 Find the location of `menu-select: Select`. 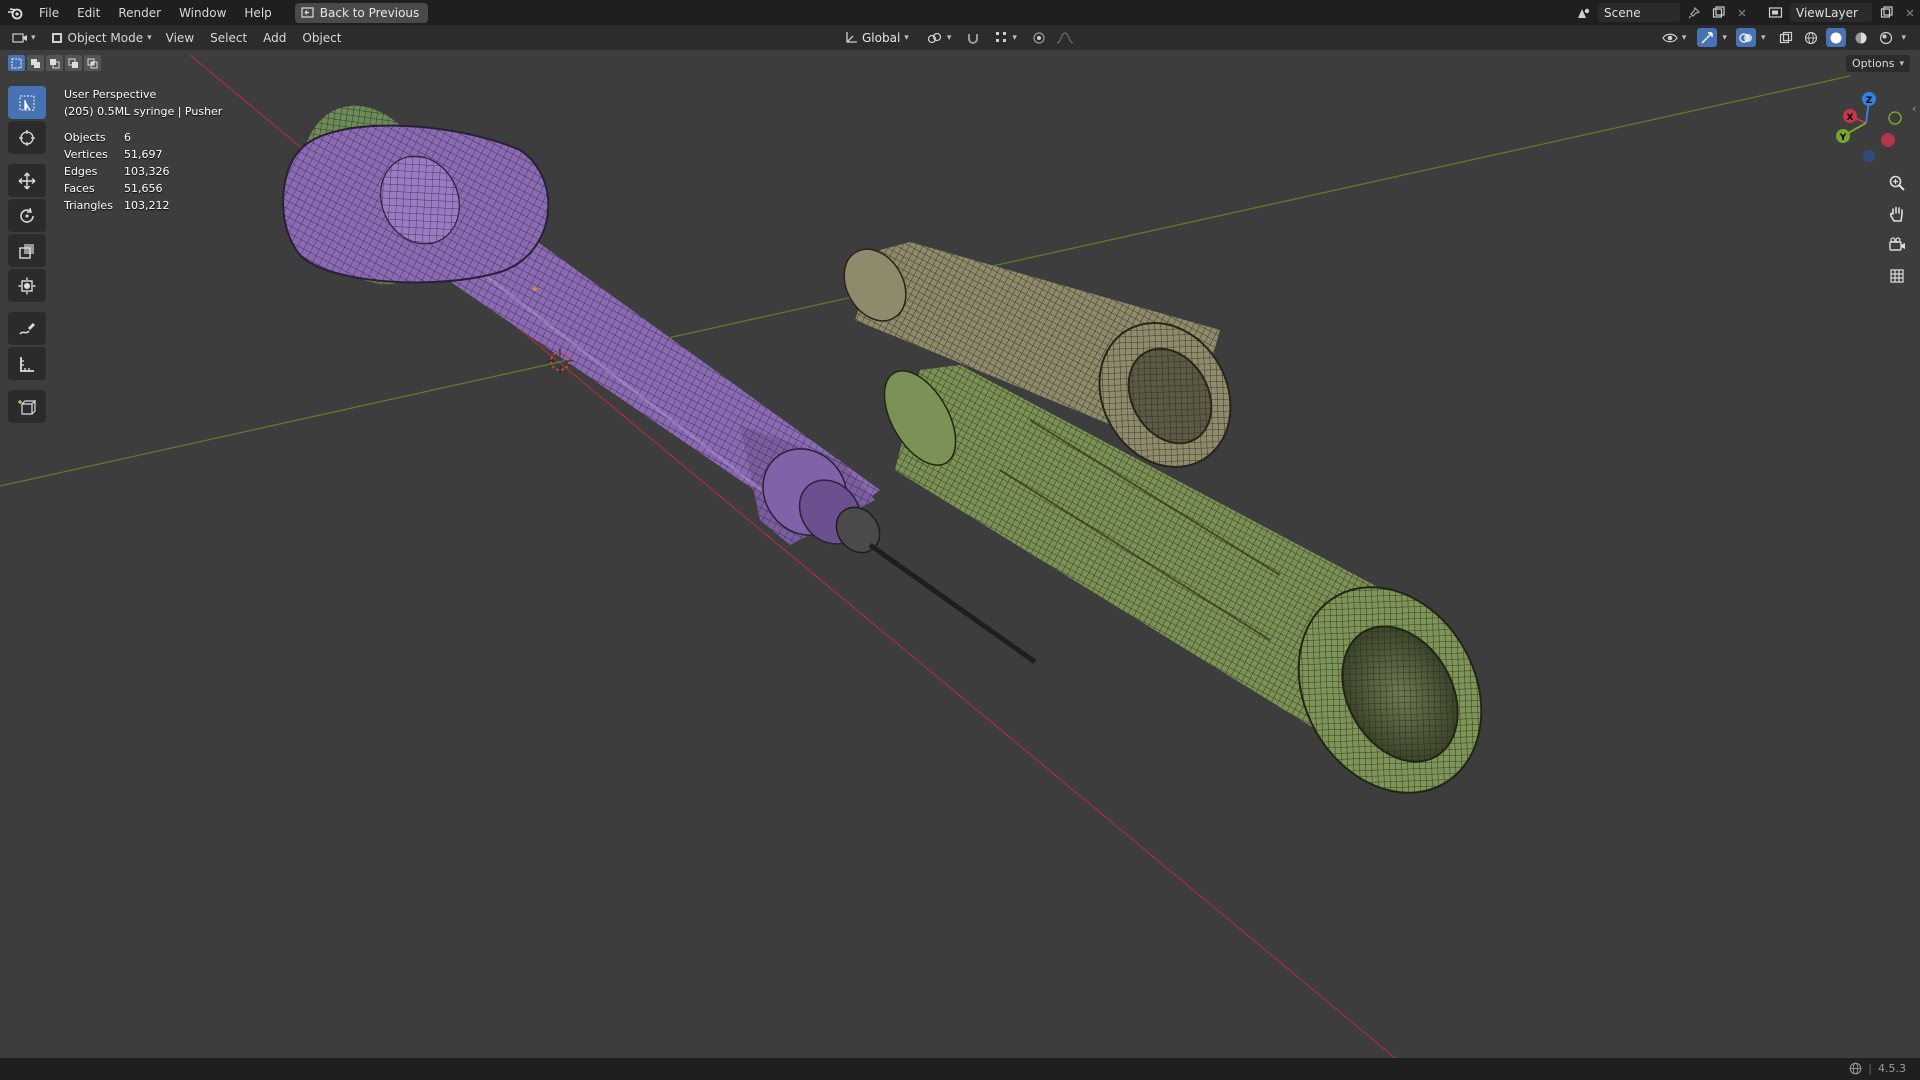

menu-select: Select is located at coordinates (228, 38).